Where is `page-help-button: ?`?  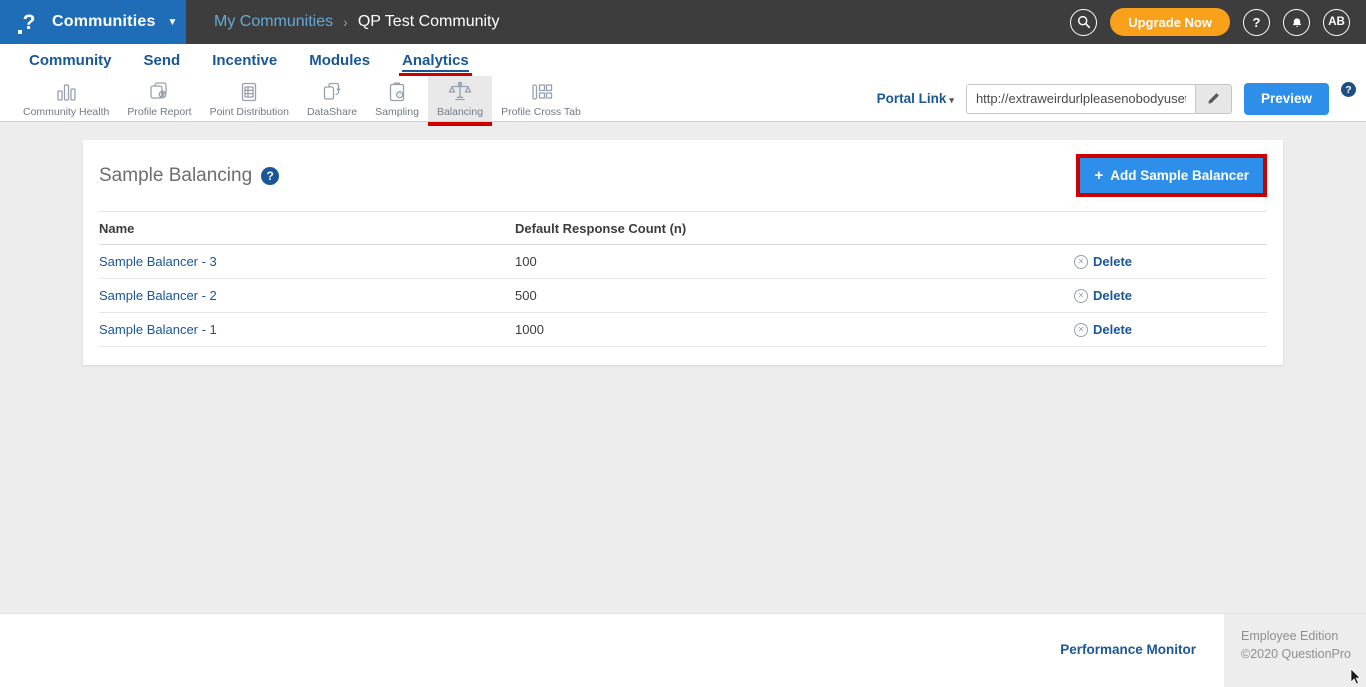
page-help-button: ? is located at coordinates (1348, 89).